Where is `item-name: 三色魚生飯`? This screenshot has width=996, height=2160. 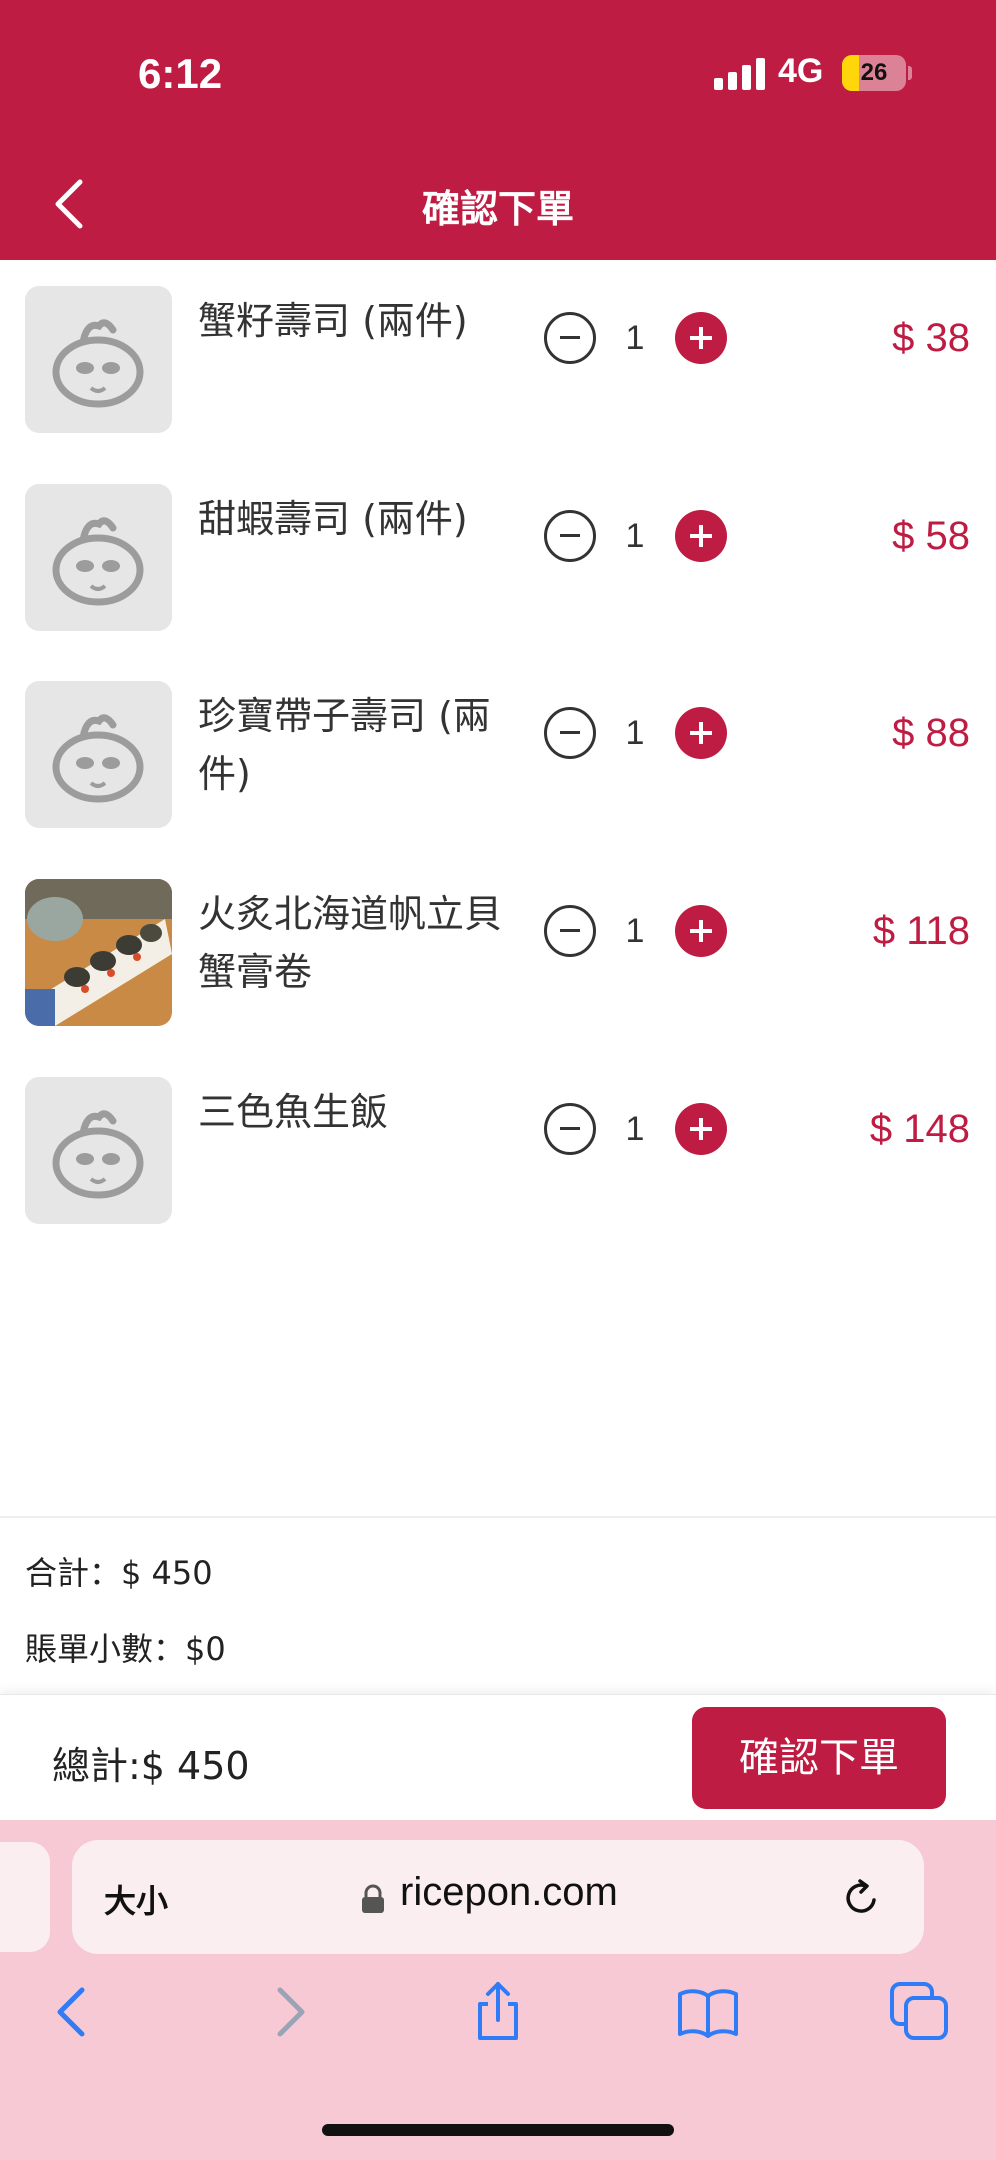
item-name: 三色魚生飯 is located at coordinates (293, 1112).